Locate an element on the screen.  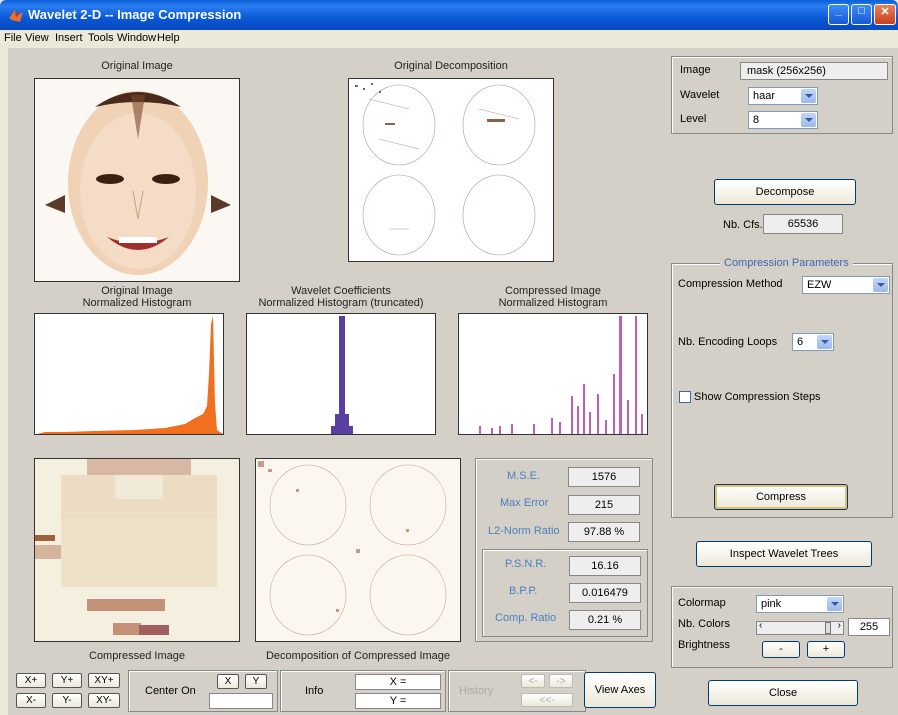
brightness-minus-button: - is located at coordinates (781, 649).